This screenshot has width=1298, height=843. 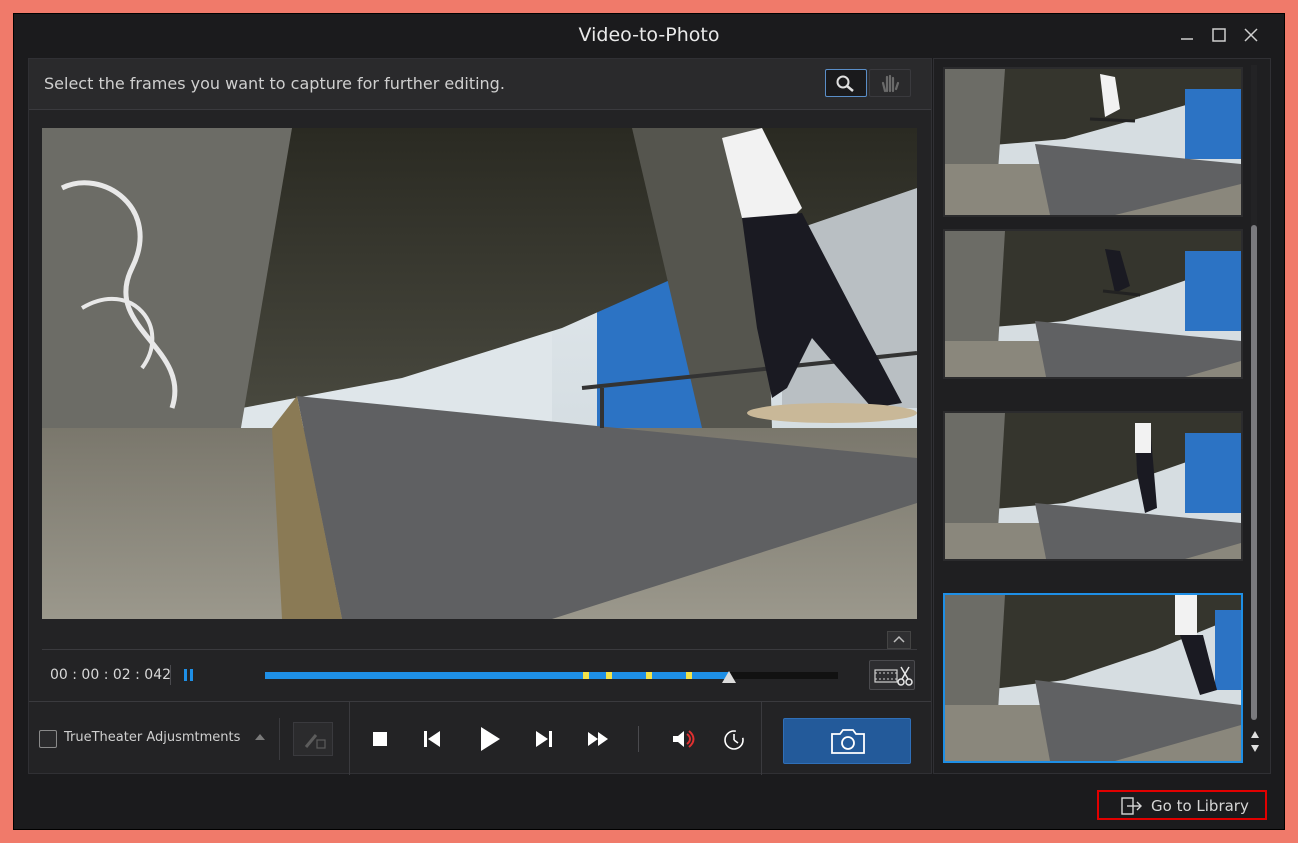 I want to click on truetheater-label: TrueTheater Adjusmtments, so click(x=152, y=737).